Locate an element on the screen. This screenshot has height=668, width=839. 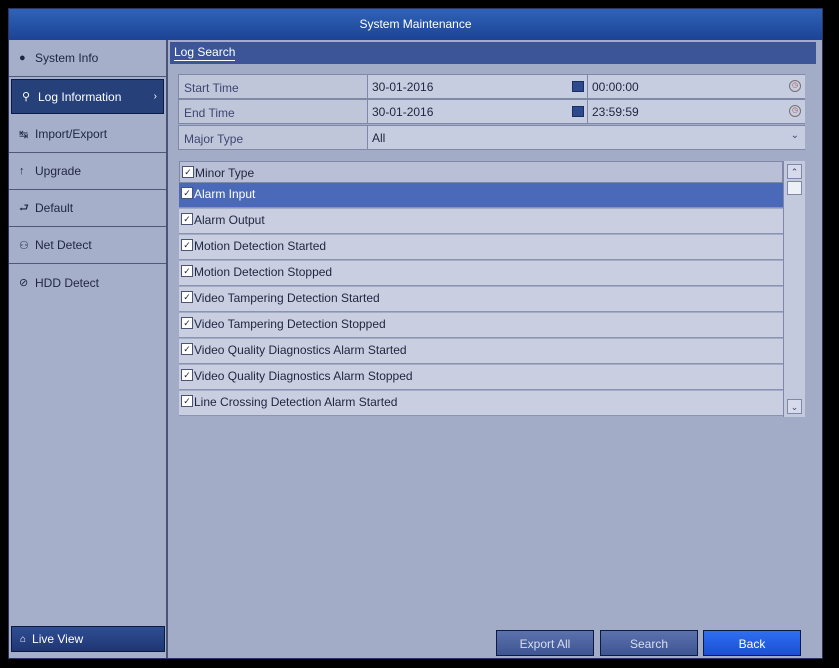
list-item-label: Motion Detection Stopped is located at coordinates (263, 272).